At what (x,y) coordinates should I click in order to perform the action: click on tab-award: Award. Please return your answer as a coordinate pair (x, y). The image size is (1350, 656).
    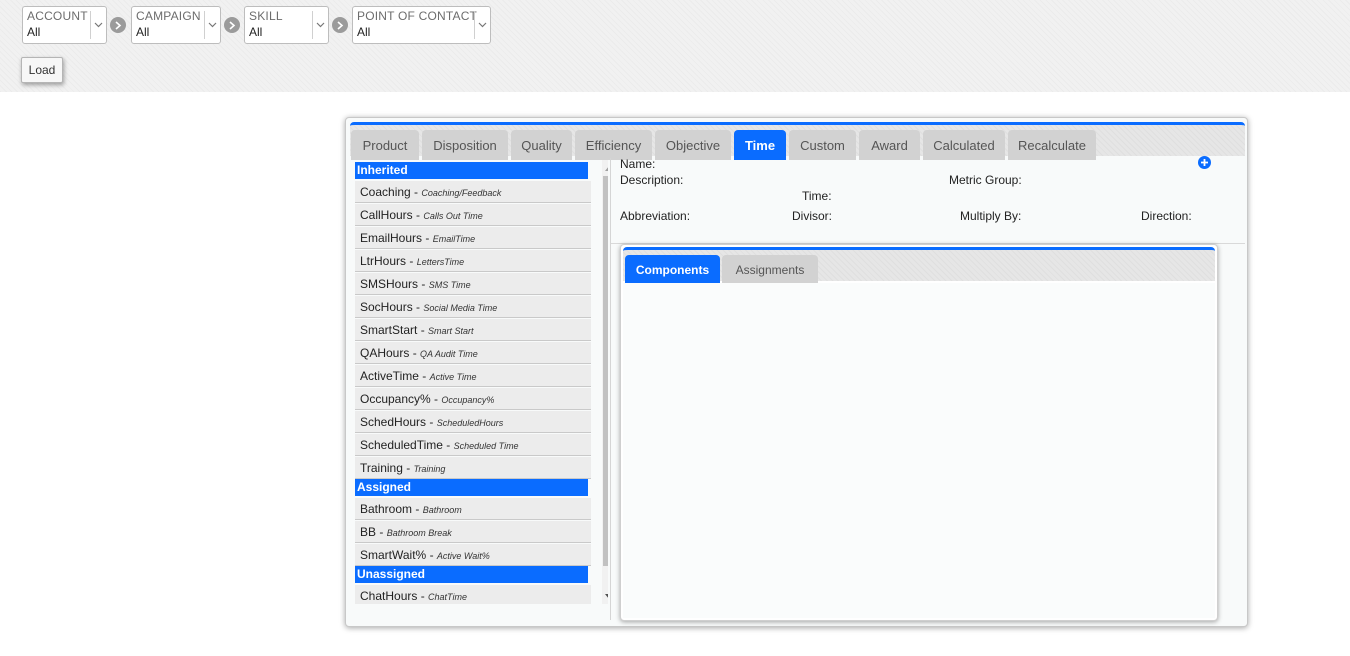
    Looking at the image, I should click on (889, 145).